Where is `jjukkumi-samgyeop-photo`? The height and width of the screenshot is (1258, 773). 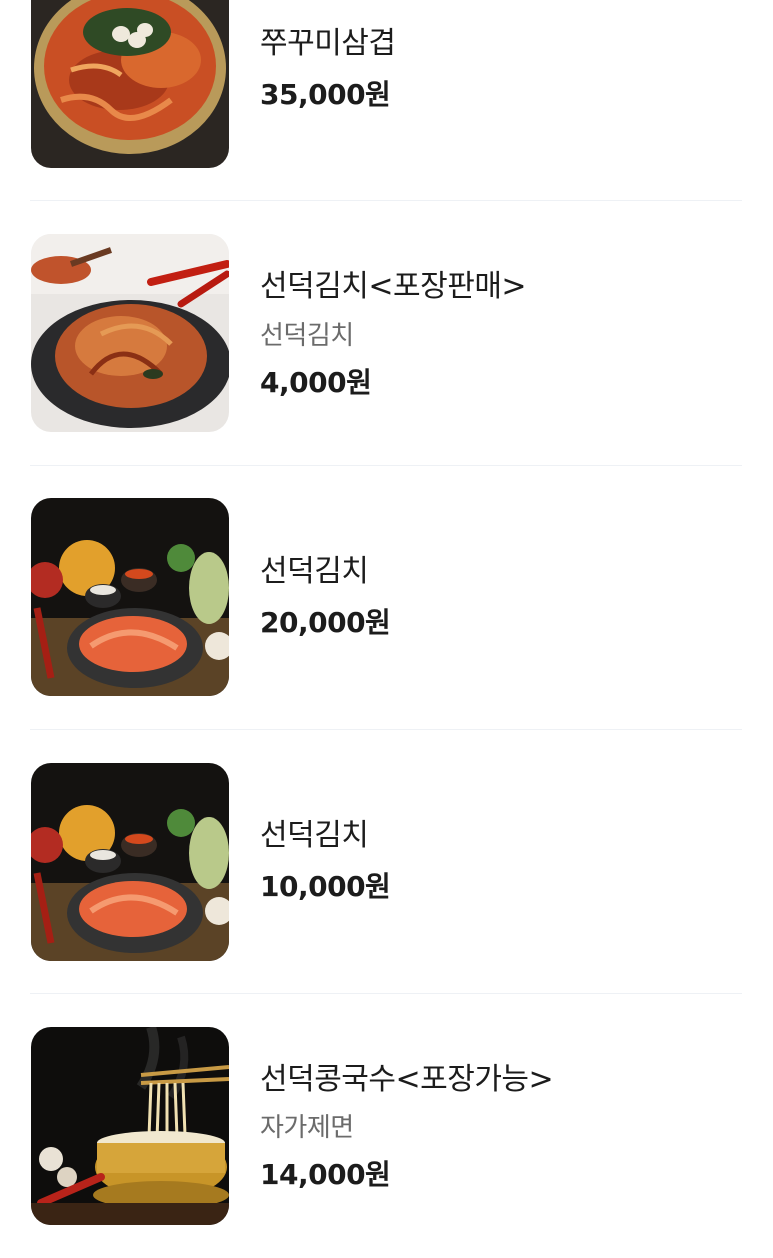 jjukkumi-samgyeop-photo is located at coordinates (130, 84).